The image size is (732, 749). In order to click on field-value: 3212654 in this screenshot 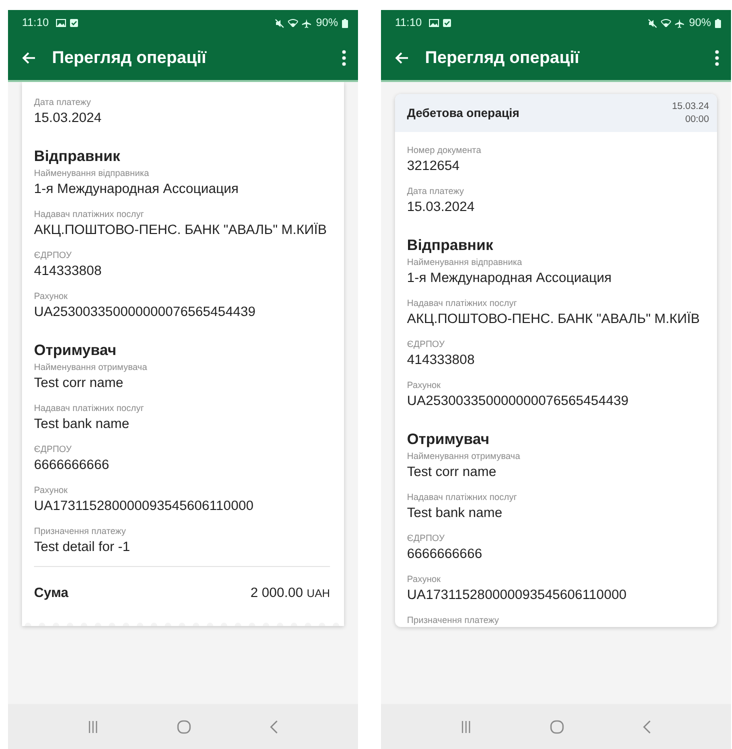, I will do `click(434, 166)`.